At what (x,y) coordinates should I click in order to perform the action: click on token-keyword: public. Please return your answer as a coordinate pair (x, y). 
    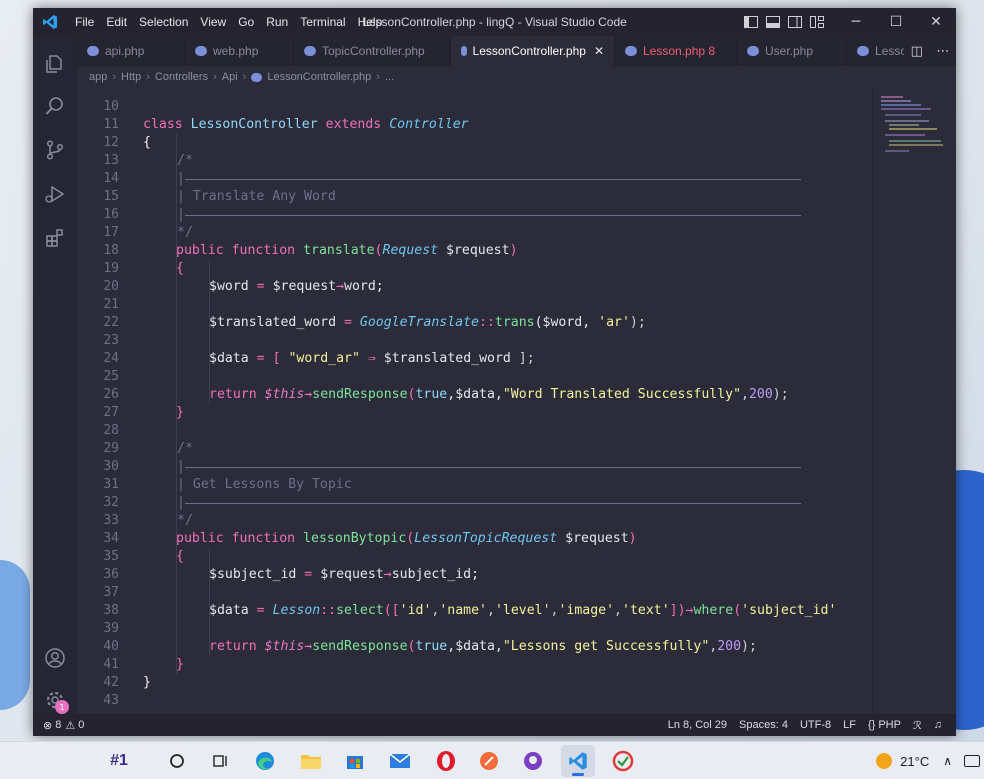
    Looking at the image, I should click on (200, 538).